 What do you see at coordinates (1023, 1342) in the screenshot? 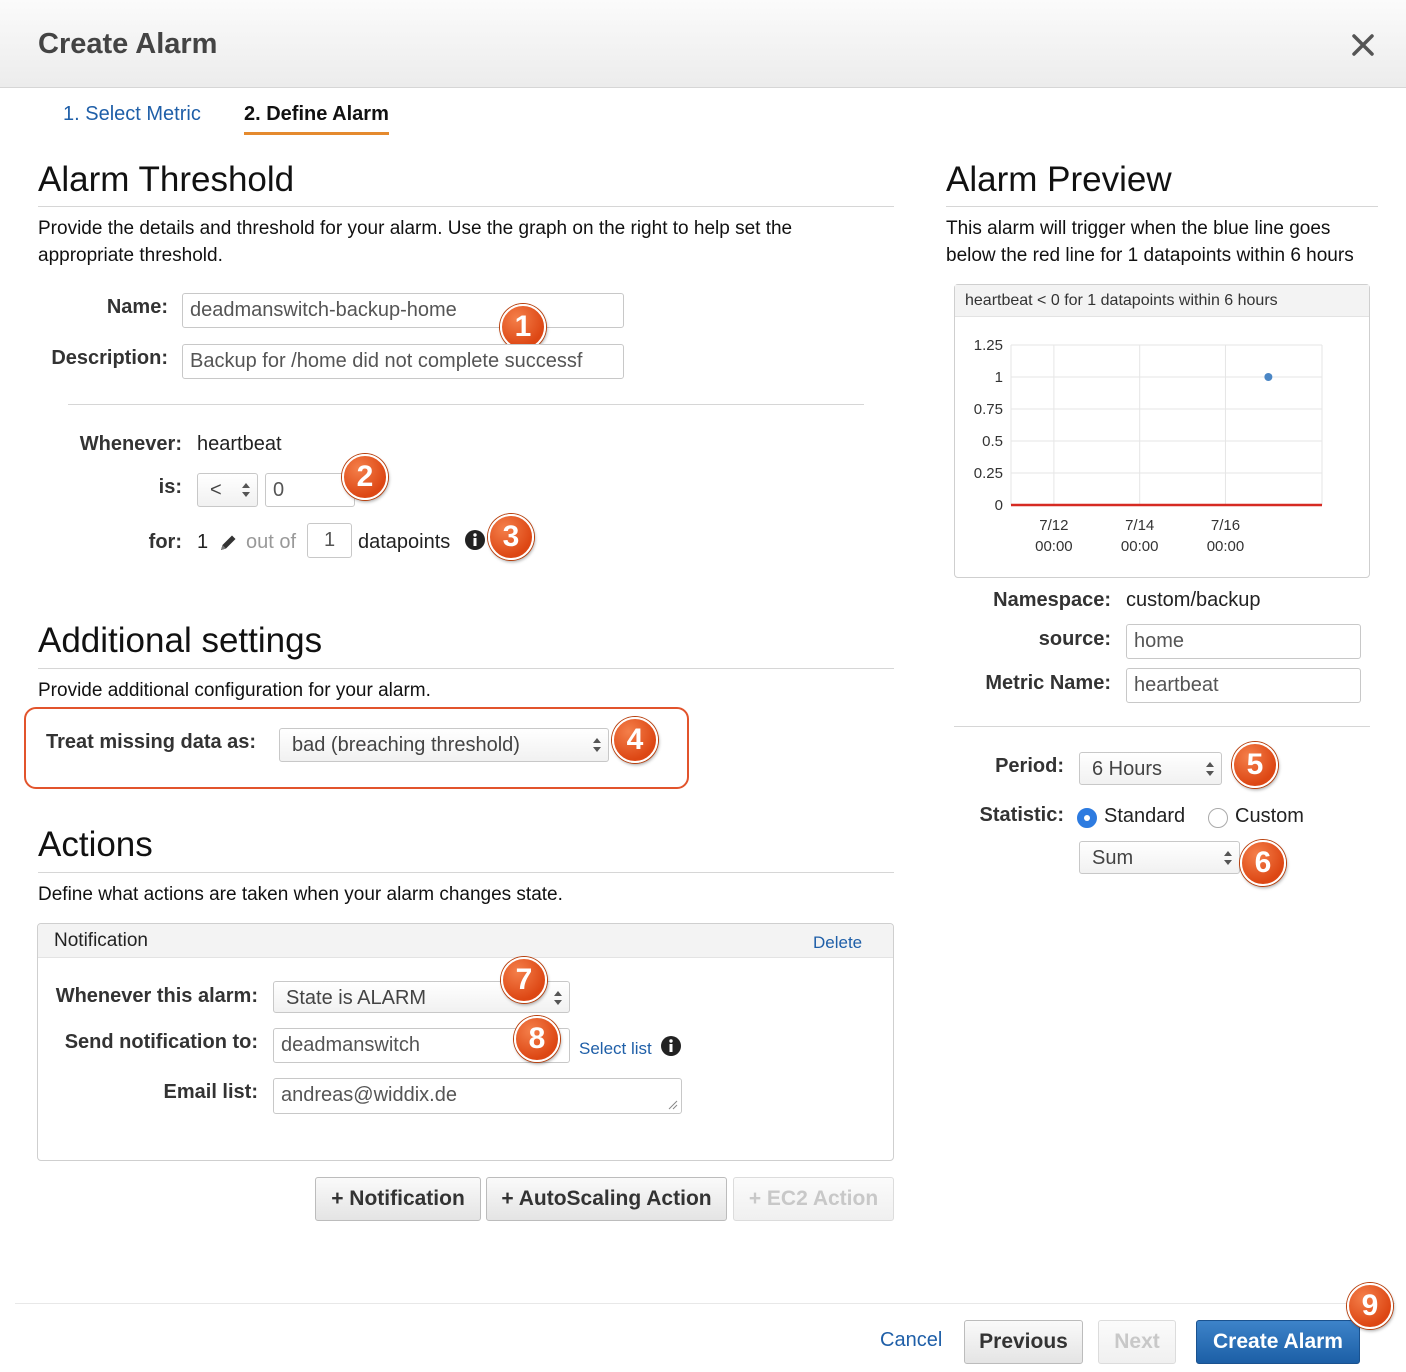
I see `previous-button: Previous` at bounding box center [1023, 1342].